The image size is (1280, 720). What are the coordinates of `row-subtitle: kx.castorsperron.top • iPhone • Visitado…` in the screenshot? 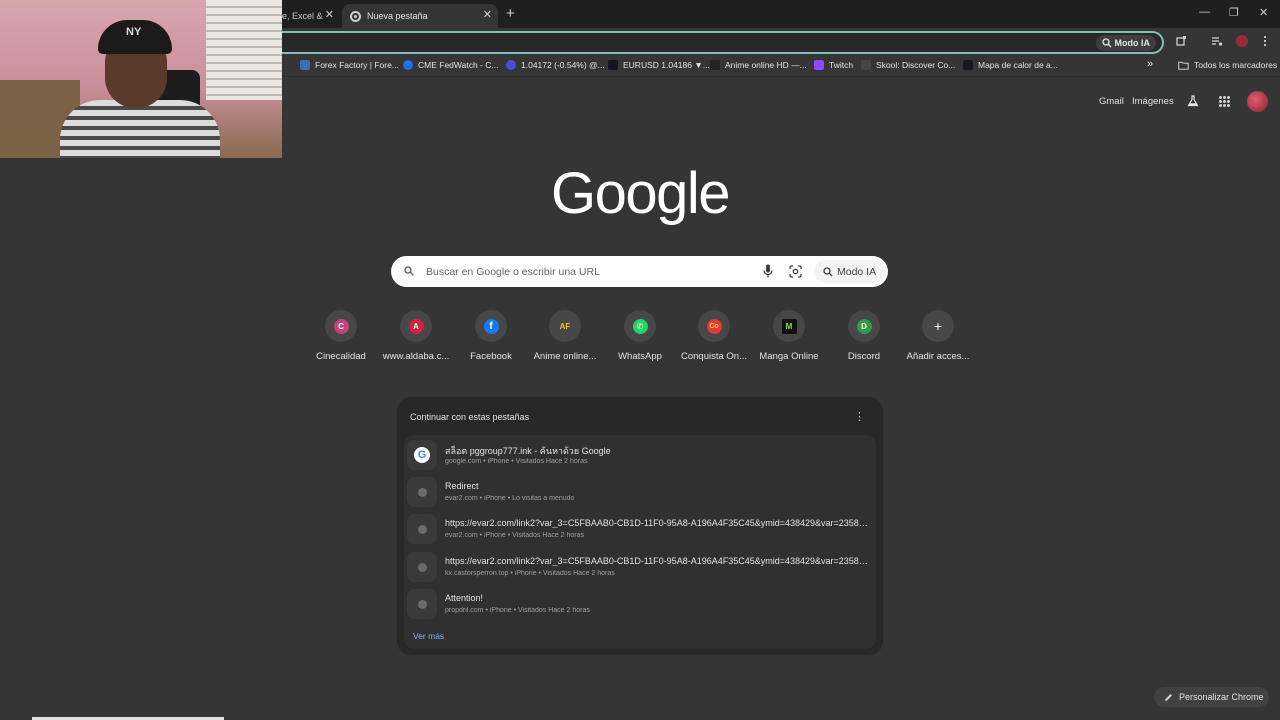 It's located at (530, 573).